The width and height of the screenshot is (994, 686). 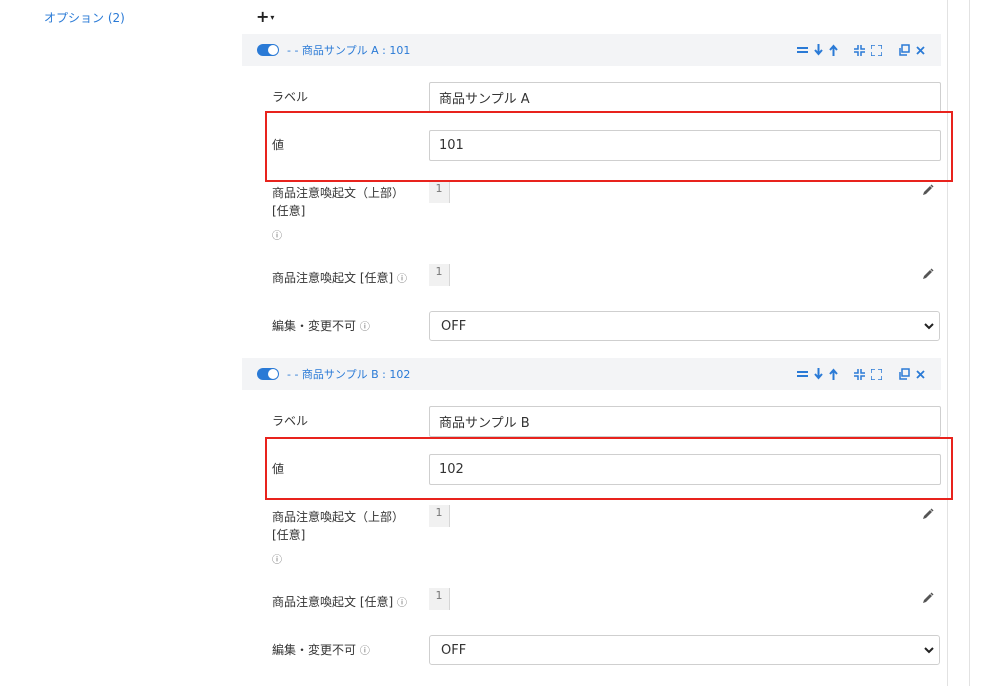 I want to click on option-item-title: - - 商品サンプル B : 102, so click(x=349, y=374).